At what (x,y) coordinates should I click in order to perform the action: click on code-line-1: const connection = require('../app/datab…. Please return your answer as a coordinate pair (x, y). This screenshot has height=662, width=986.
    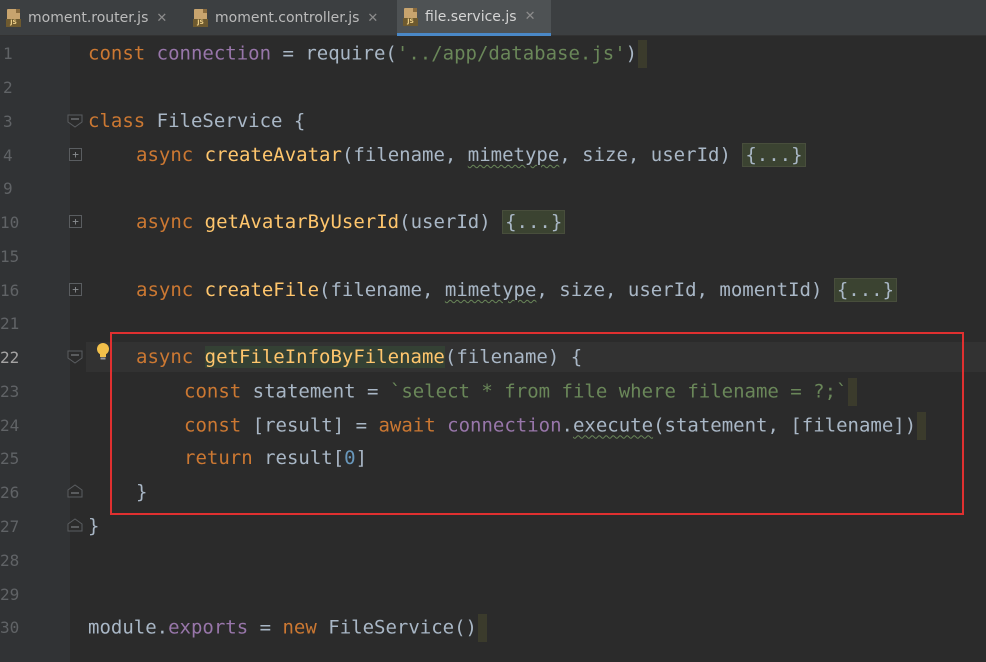
    Looking at the image, I should click on (368, 54).